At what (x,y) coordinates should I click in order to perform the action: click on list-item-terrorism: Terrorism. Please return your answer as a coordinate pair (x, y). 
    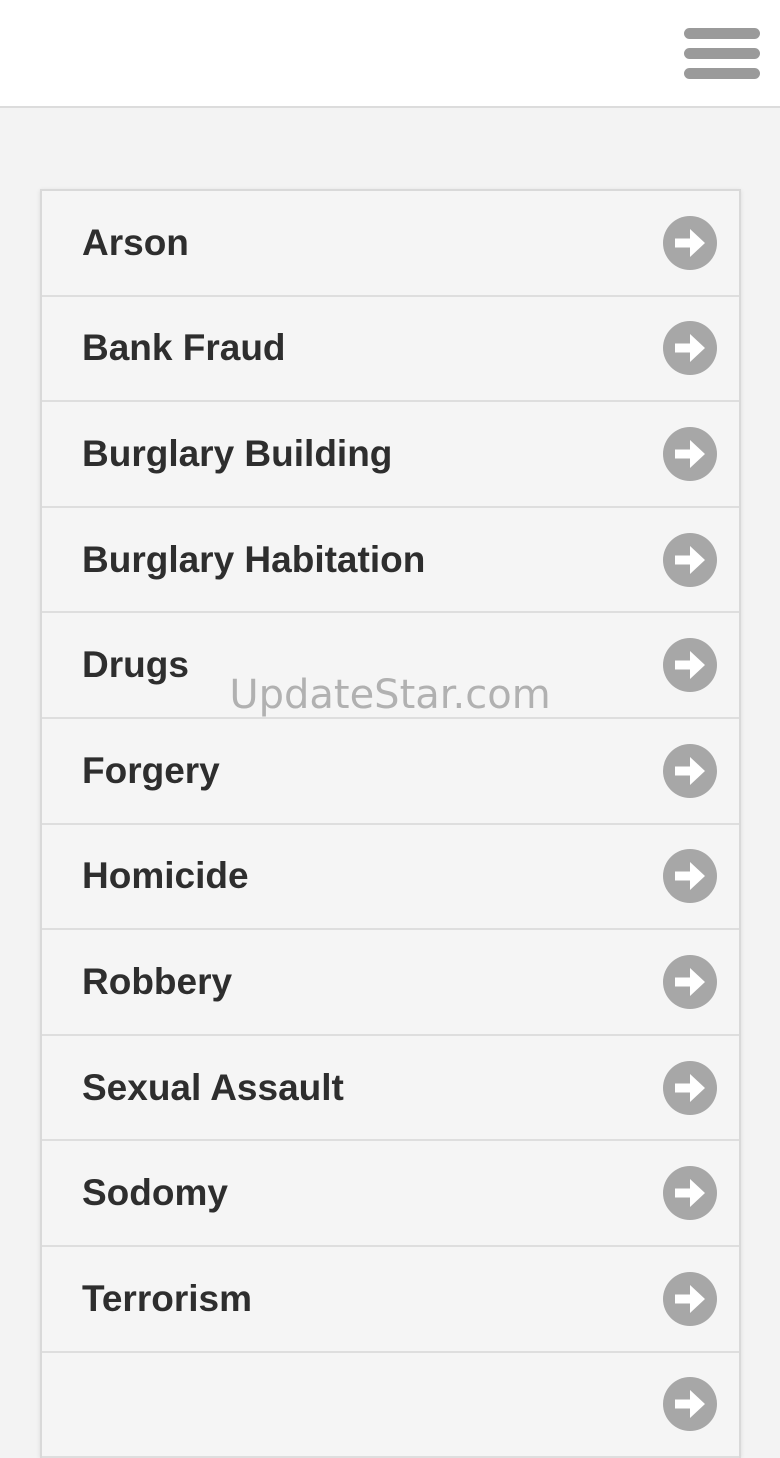
    Looking at the image, I should click on (390, 1299).